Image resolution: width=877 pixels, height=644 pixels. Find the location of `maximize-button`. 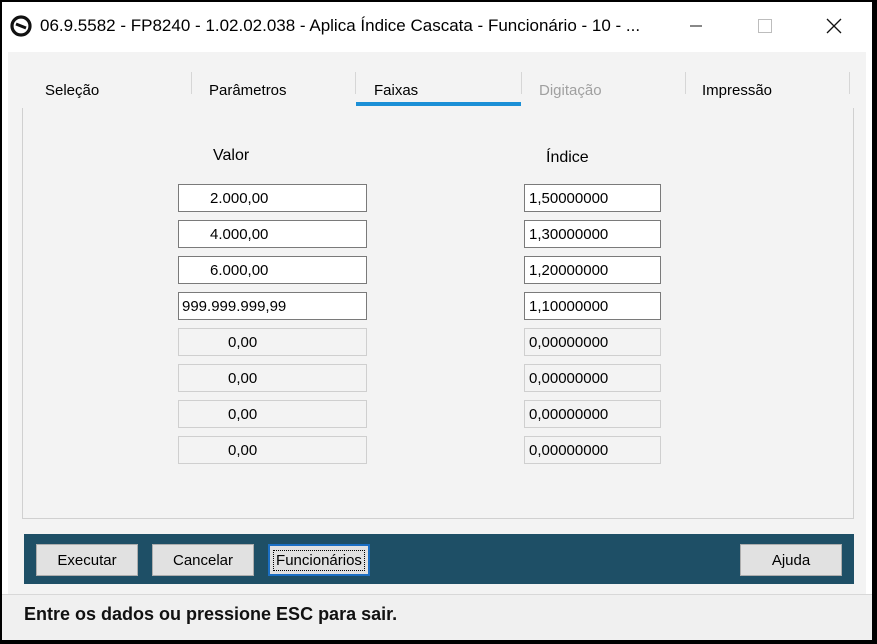

maximize-button is located at coordinates (765, 26).